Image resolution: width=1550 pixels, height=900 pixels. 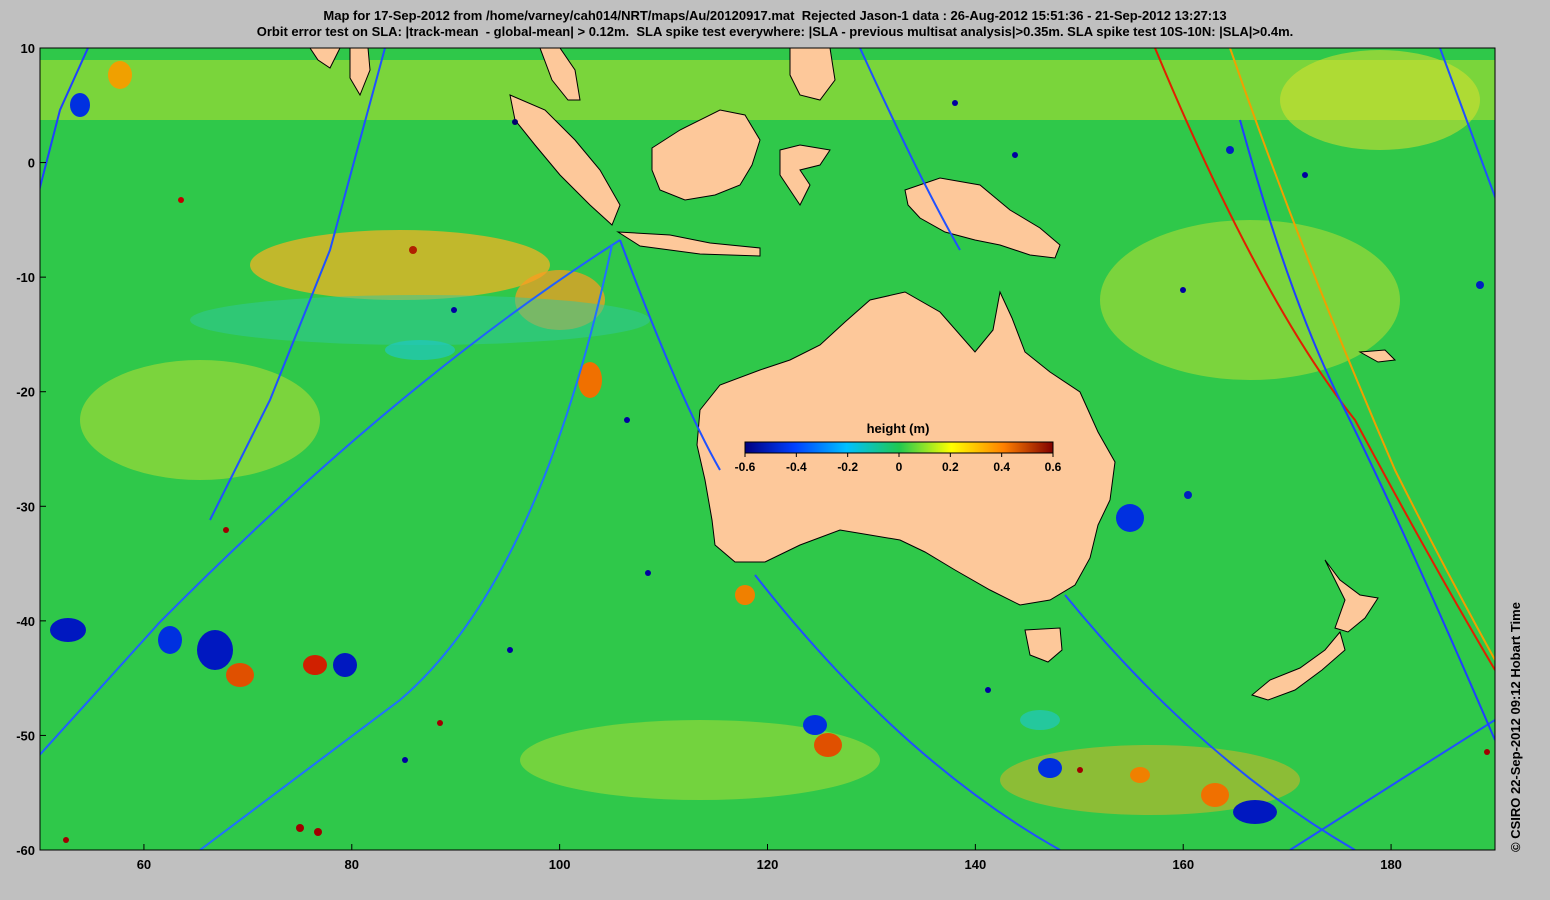 I want to click on warm-anomaly-south, so click(x=700, y=760).